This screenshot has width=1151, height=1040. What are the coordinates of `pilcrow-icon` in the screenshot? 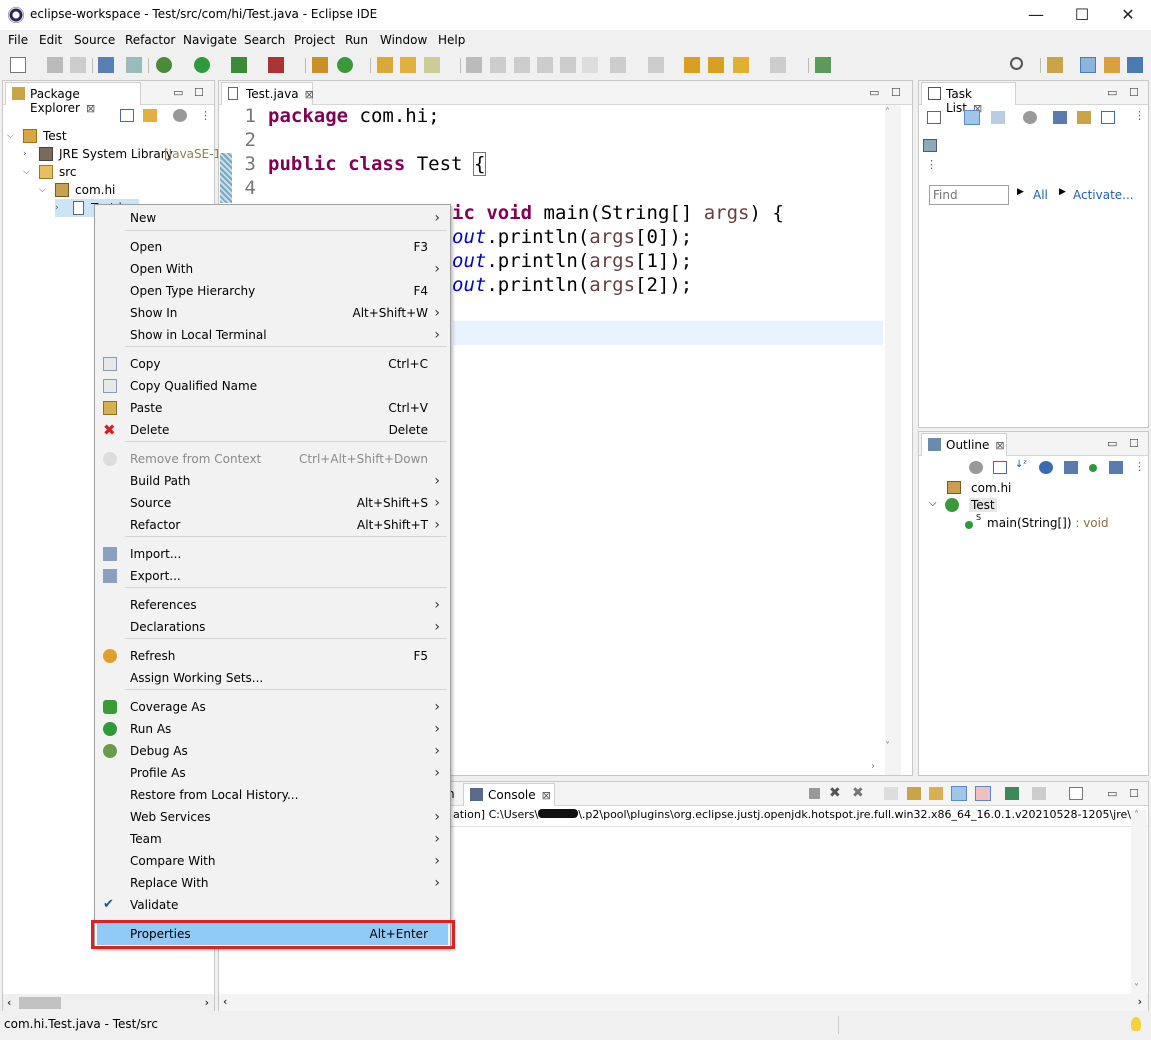 It's located at (590, 65).